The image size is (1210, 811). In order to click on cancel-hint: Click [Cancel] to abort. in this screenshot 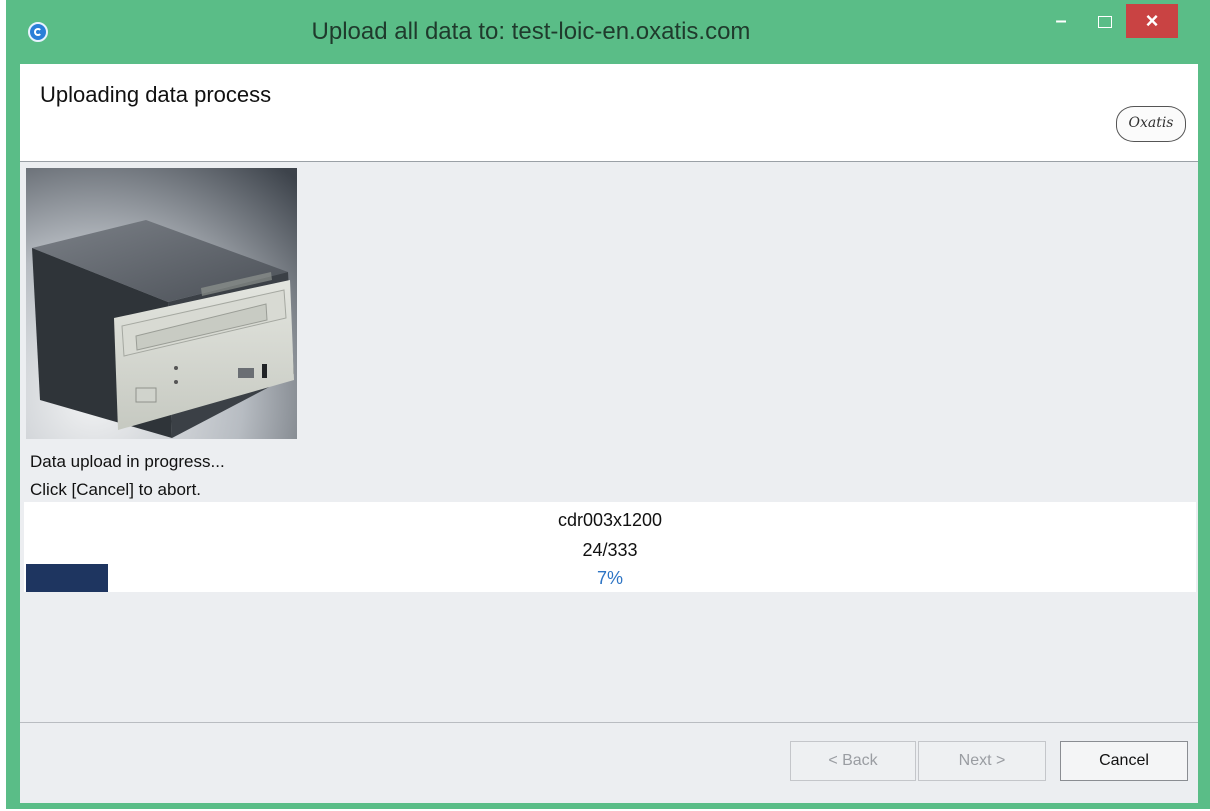, I will do `click(116, 489)`.